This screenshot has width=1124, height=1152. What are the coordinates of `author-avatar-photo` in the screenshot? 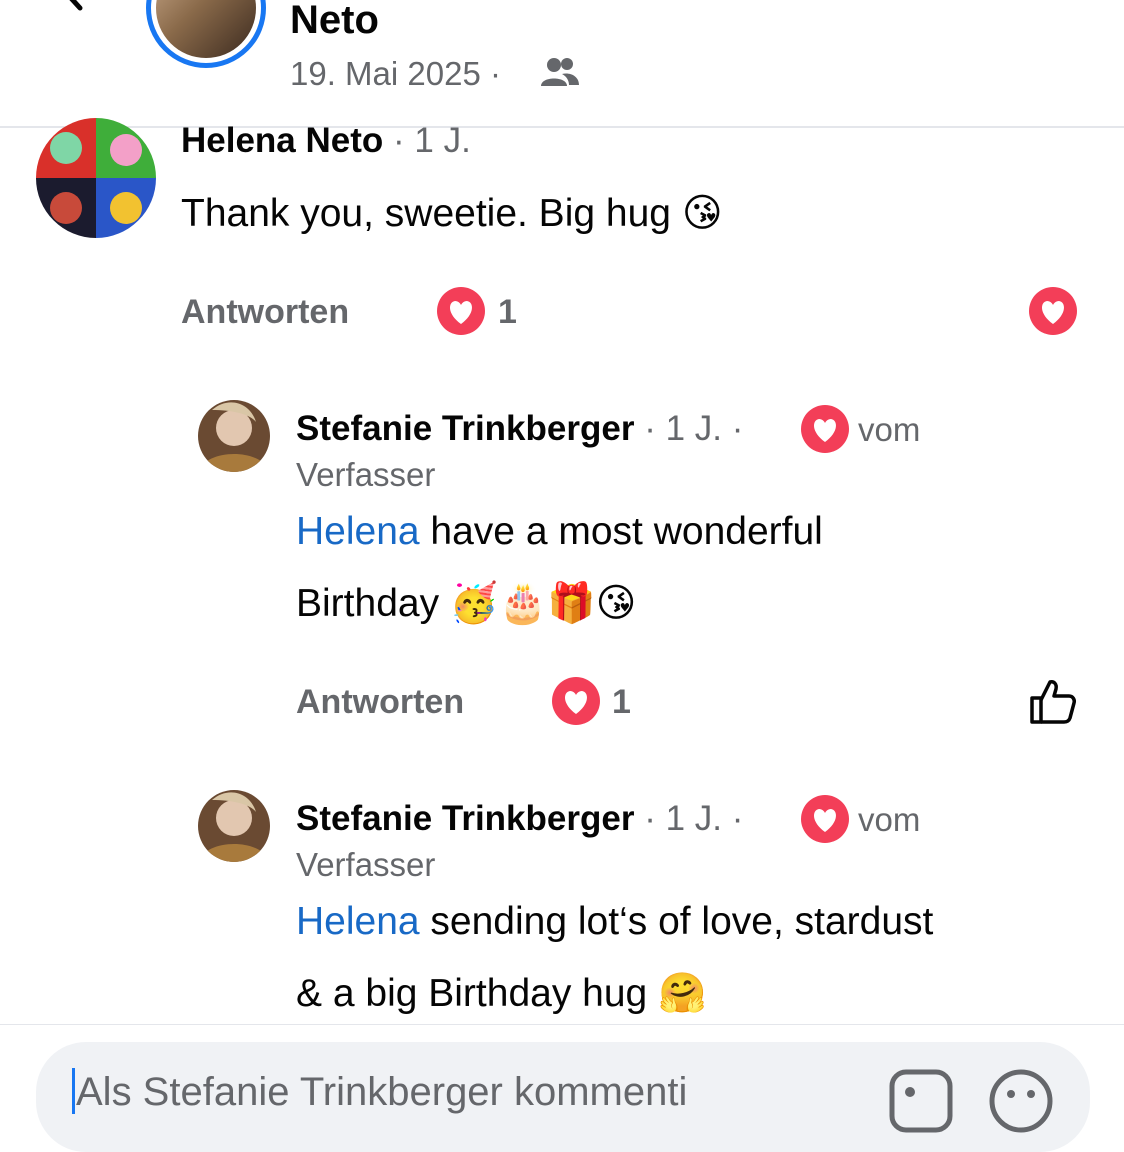 It's located at (206, 29).